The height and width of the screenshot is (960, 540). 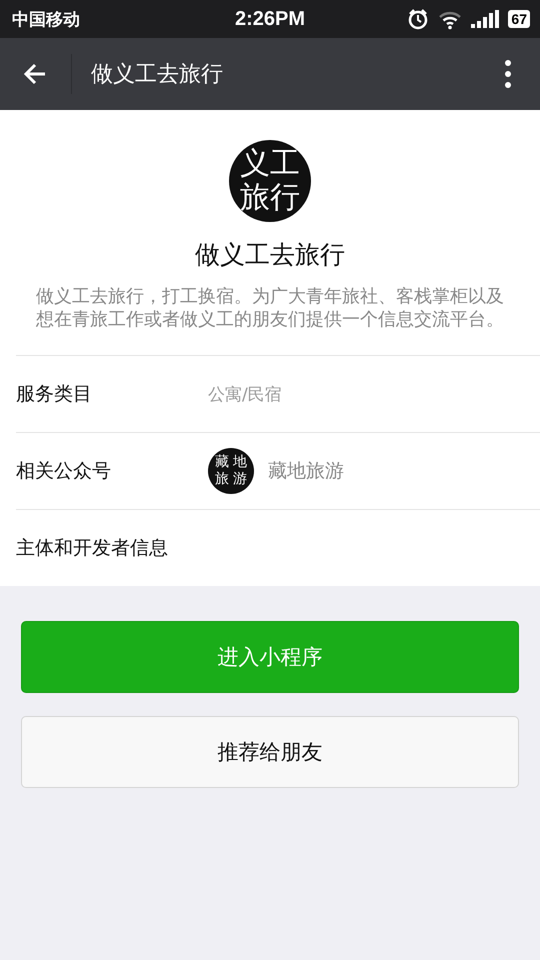 I want to click on account-row: 相关公众号 藏 地 旅 游 藏地旅游, so click(x=278, y=471).